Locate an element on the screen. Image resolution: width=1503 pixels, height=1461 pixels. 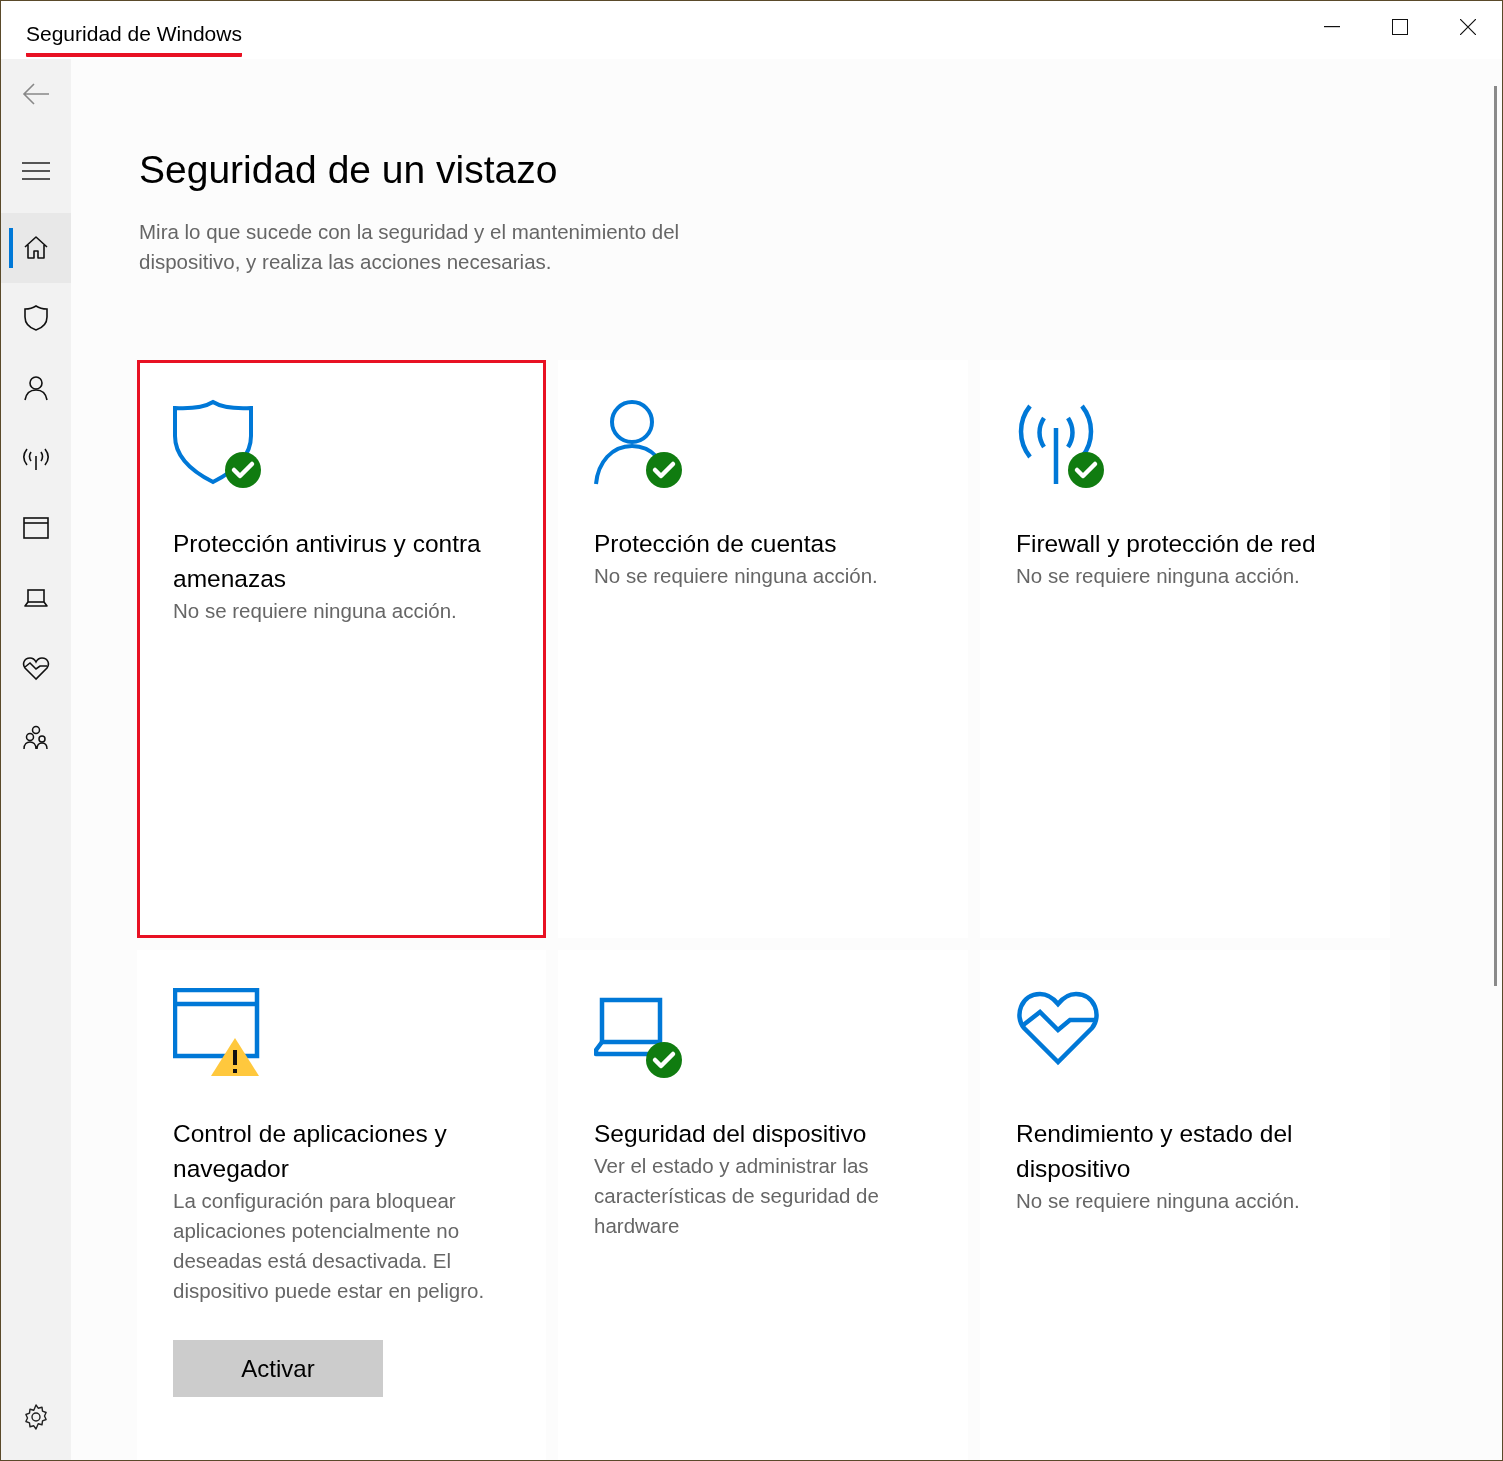
page-heading: Seguridad de un vistazo is located at coordinates (349, 170).